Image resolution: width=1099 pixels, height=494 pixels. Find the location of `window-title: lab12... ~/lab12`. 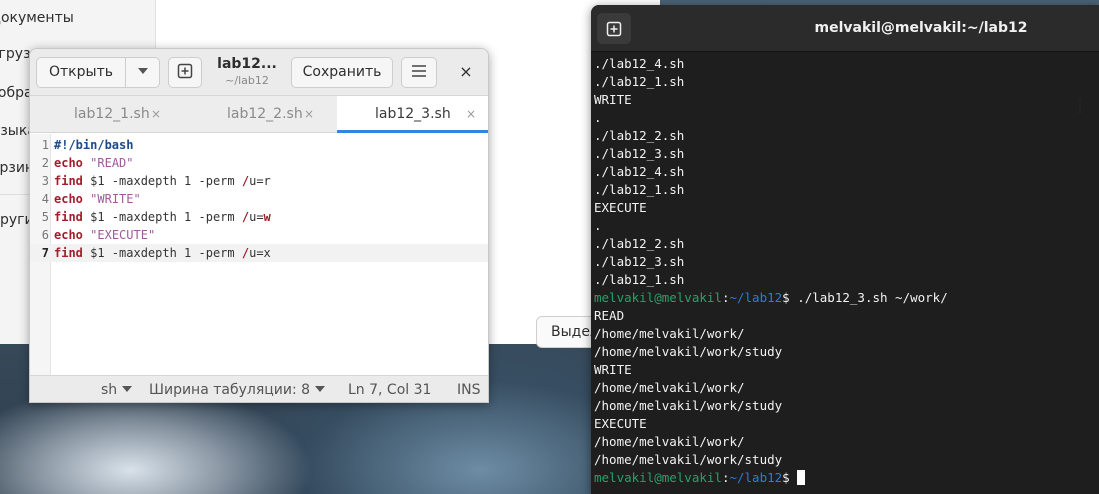

window-title: lab12... ~/lab12 is located at coordinates (247, 72).